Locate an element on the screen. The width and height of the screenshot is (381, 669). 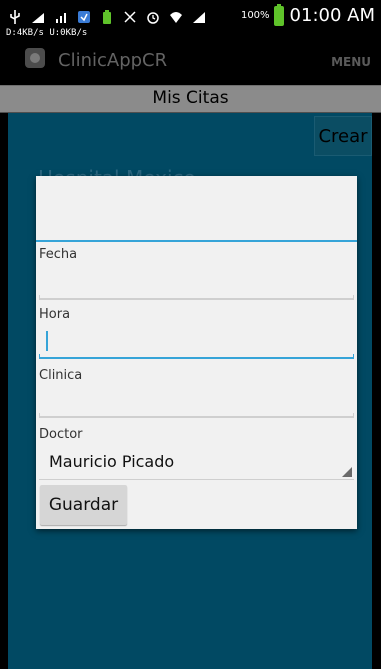
doctor-selected: Mauricio Picado is located at coordinates (112, 461).